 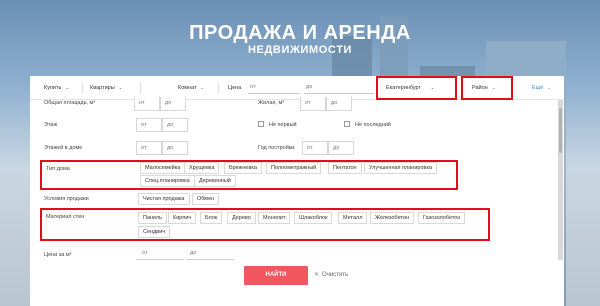 What do you see at coordinates (51, 125) in the screenshot?
I see `floor-label: Этаж` at bounding box center [51, 125].